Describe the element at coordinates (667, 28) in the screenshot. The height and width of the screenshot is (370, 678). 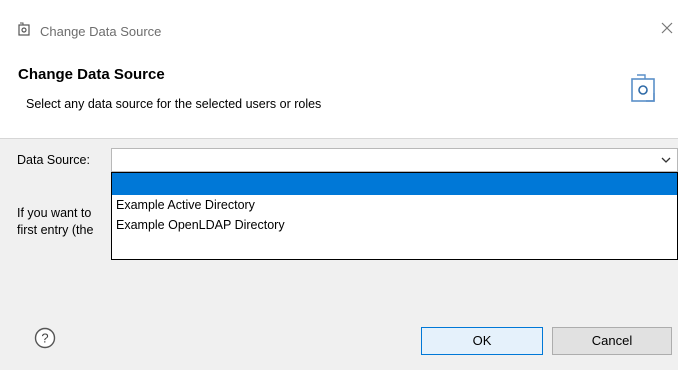
I see `close-icon` at that location.